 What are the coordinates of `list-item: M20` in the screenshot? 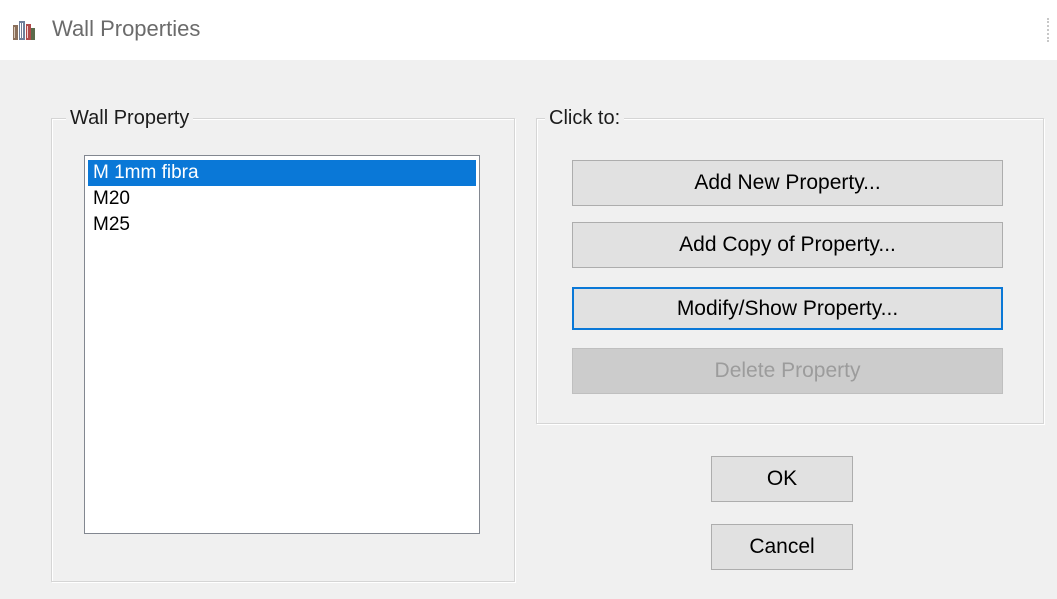 It's located at (282, 199).